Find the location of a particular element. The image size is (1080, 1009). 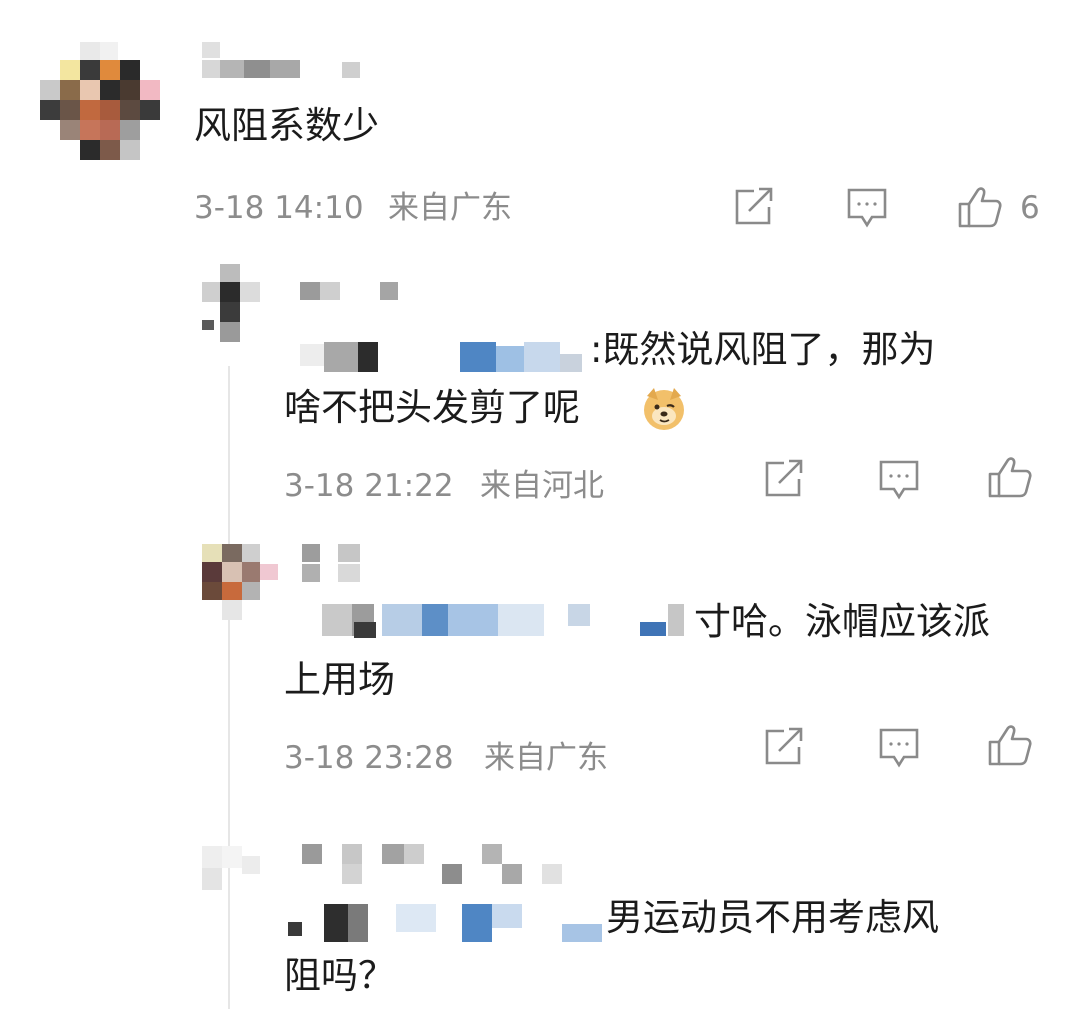

comment-time: 3-18 14:10 is located at coordinates (279, 208).